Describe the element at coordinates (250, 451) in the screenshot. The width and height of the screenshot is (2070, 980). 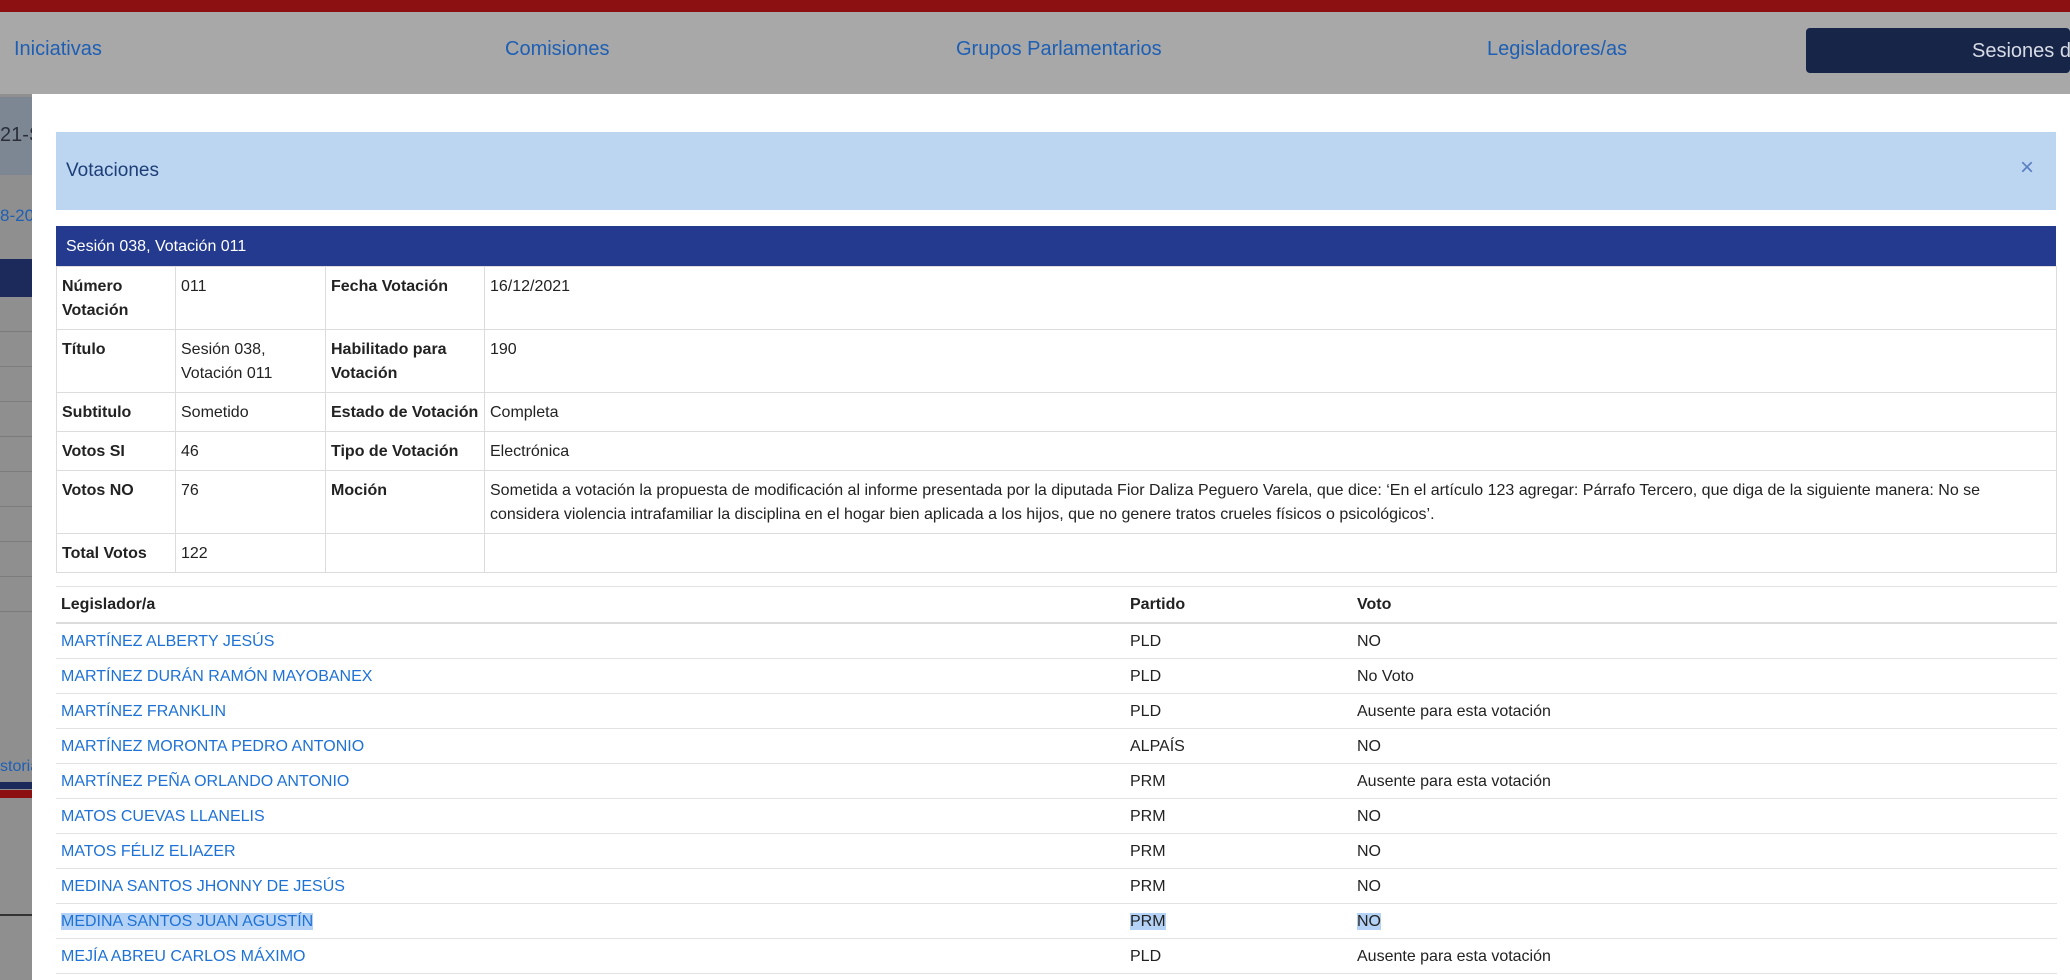
I see `votos-si-value: 46` at that location.